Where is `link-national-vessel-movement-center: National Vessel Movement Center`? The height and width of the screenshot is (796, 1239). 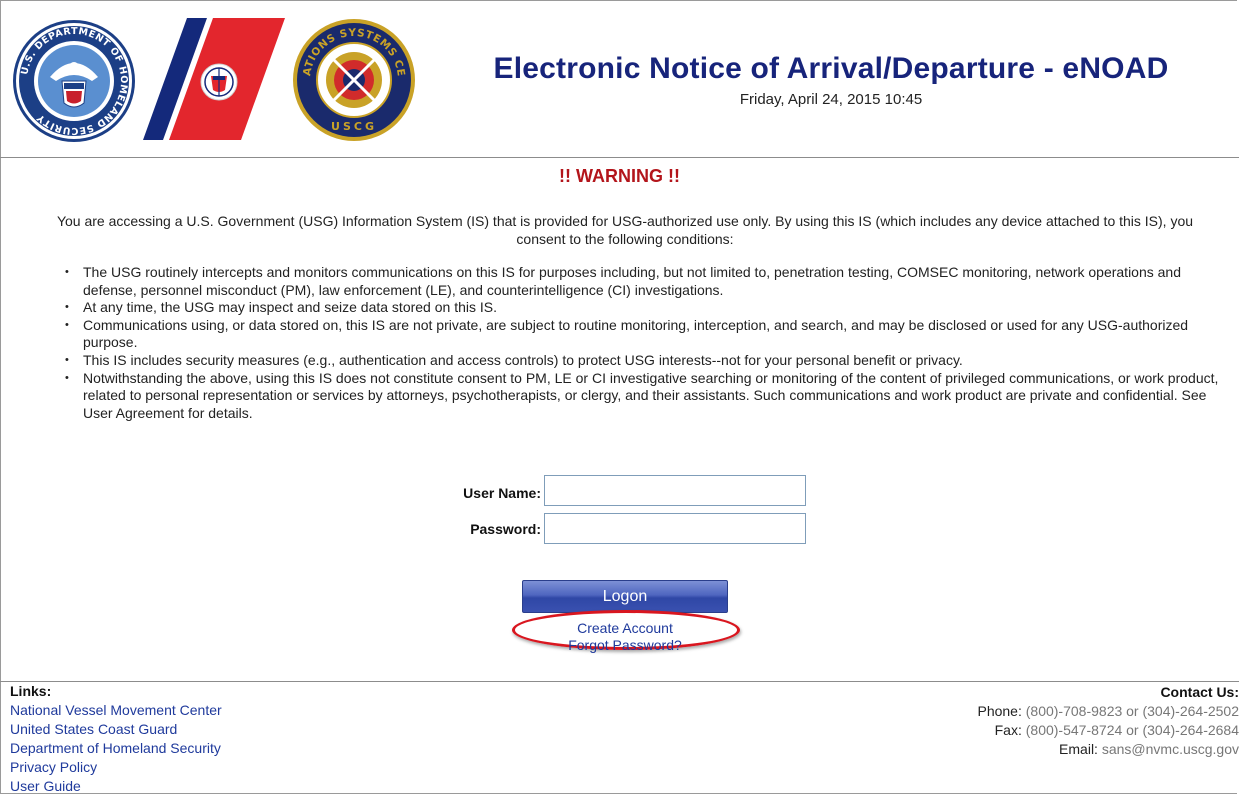 link-national-vessel-movement-center: National Vessel Movement Center is located at coordinates (116, 710).